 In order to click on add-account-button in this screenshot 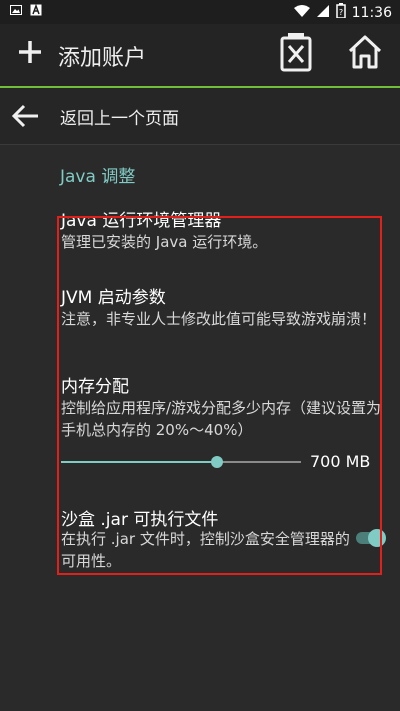, I will do `click(30, 54)`.